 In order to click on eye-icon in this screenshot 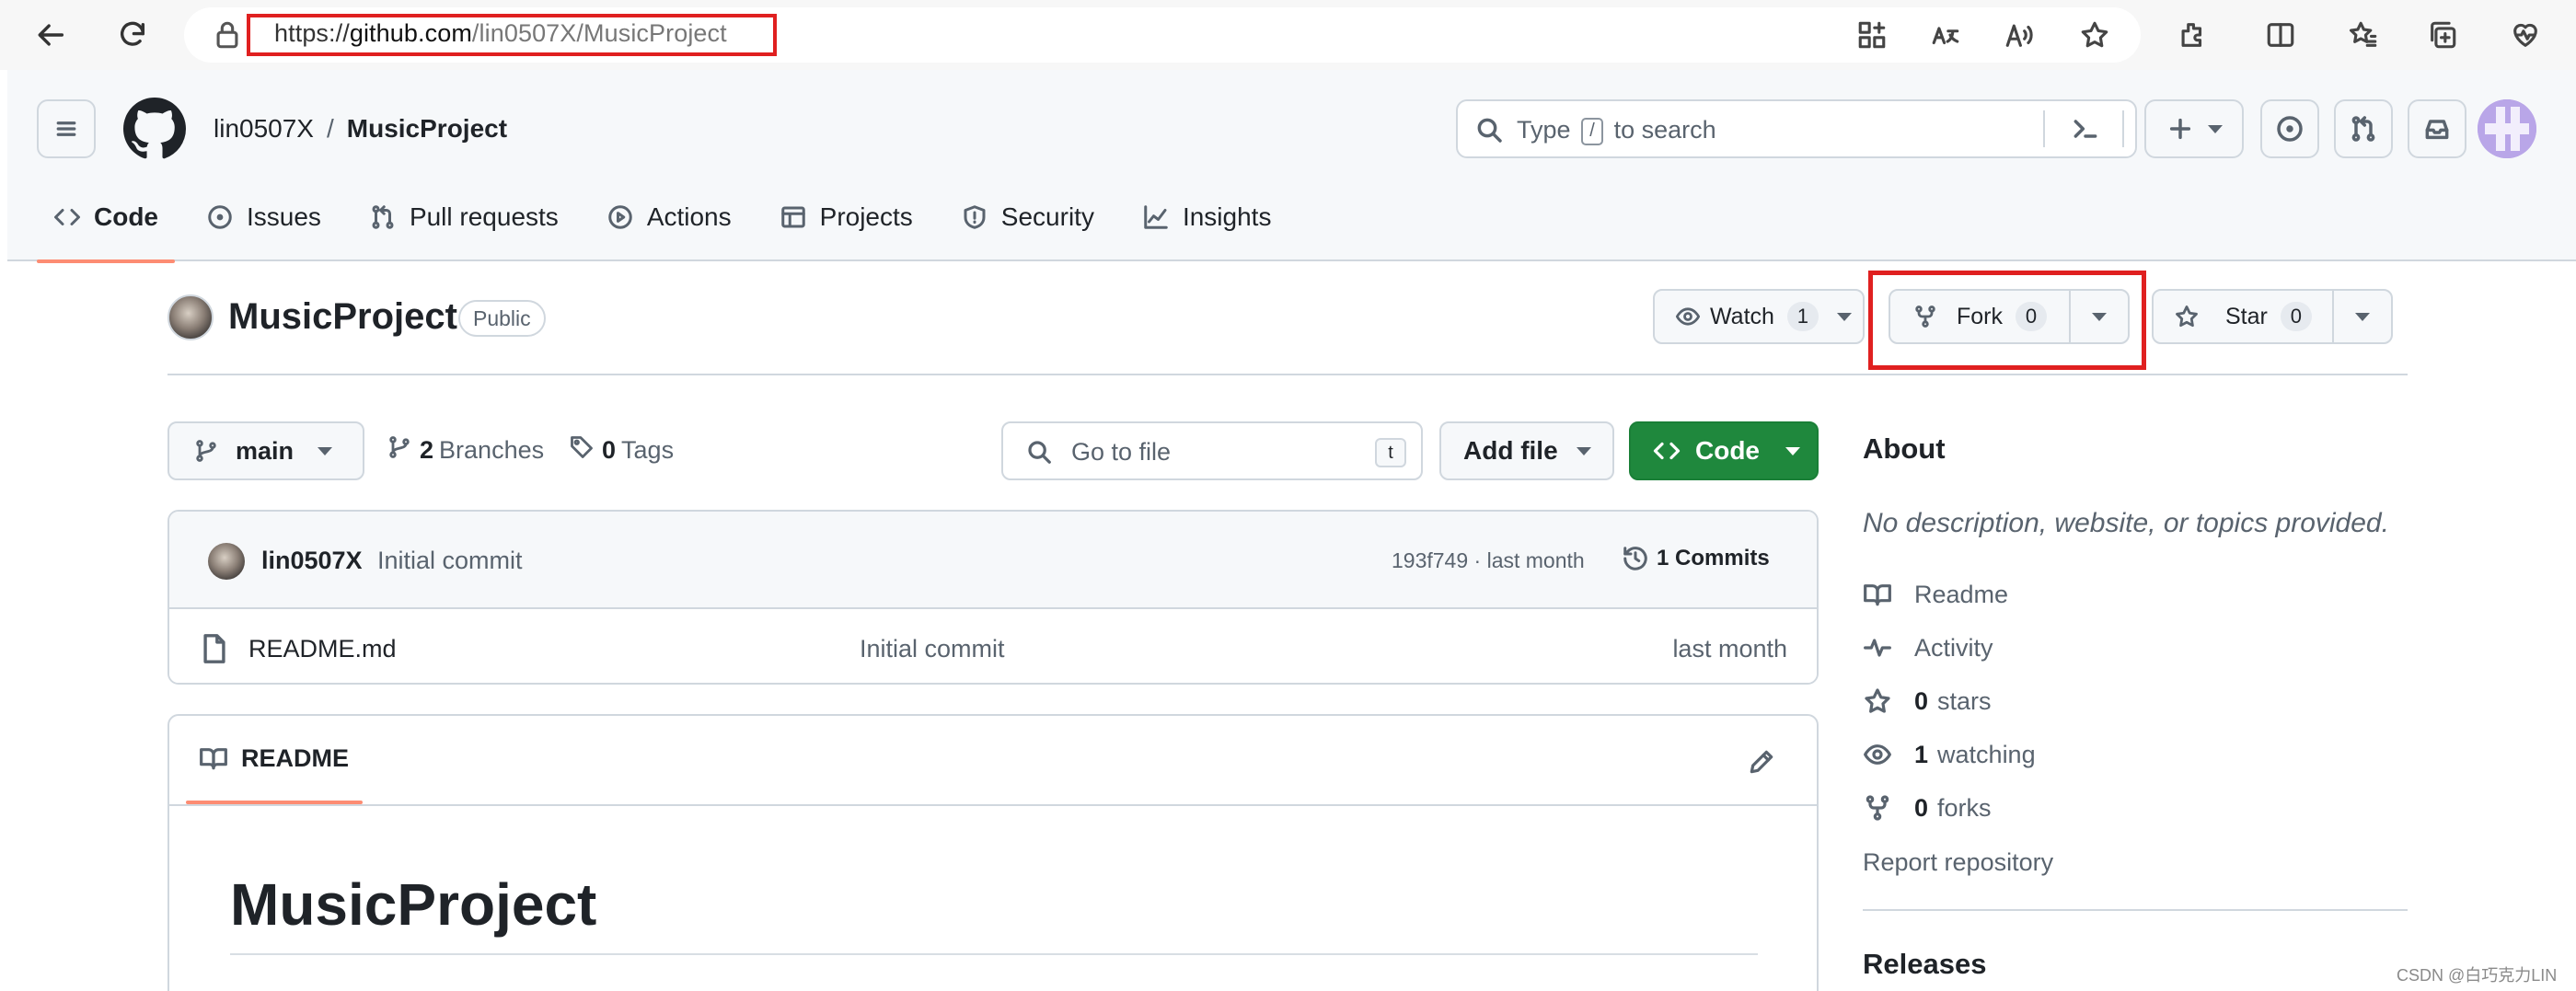, I will do `click(1878, 754)`.